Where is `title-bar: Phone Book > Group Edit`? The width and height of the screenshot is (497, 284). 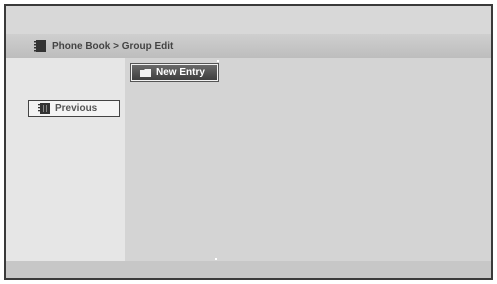
title-bar: Phone Book > Group Edit is located at coordinates (248, 46).